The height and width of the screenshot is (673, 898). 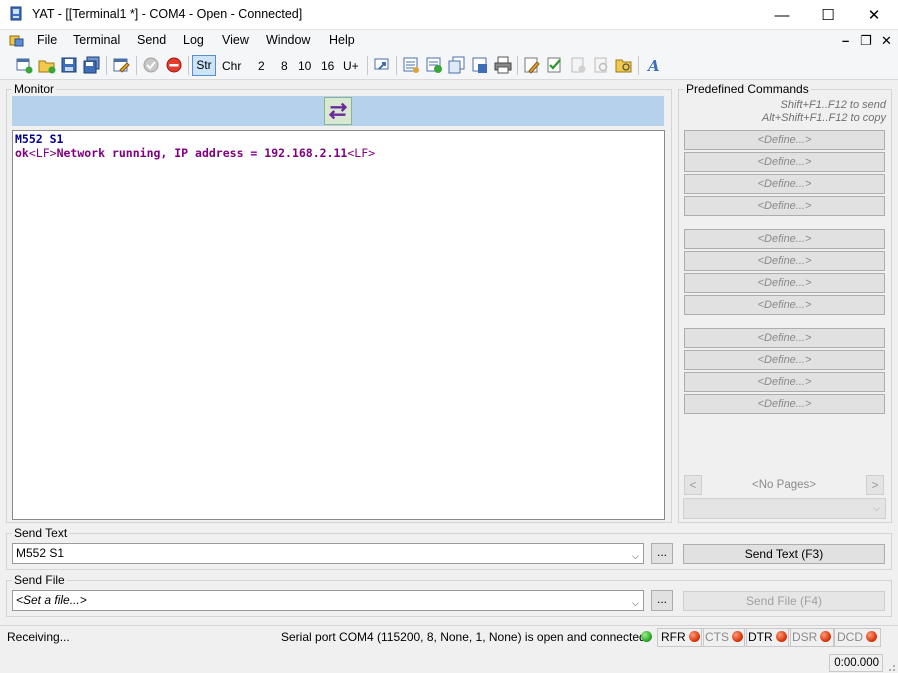 I want to click on predefined-command-12: <Define...>, so click(x=784, y=404).